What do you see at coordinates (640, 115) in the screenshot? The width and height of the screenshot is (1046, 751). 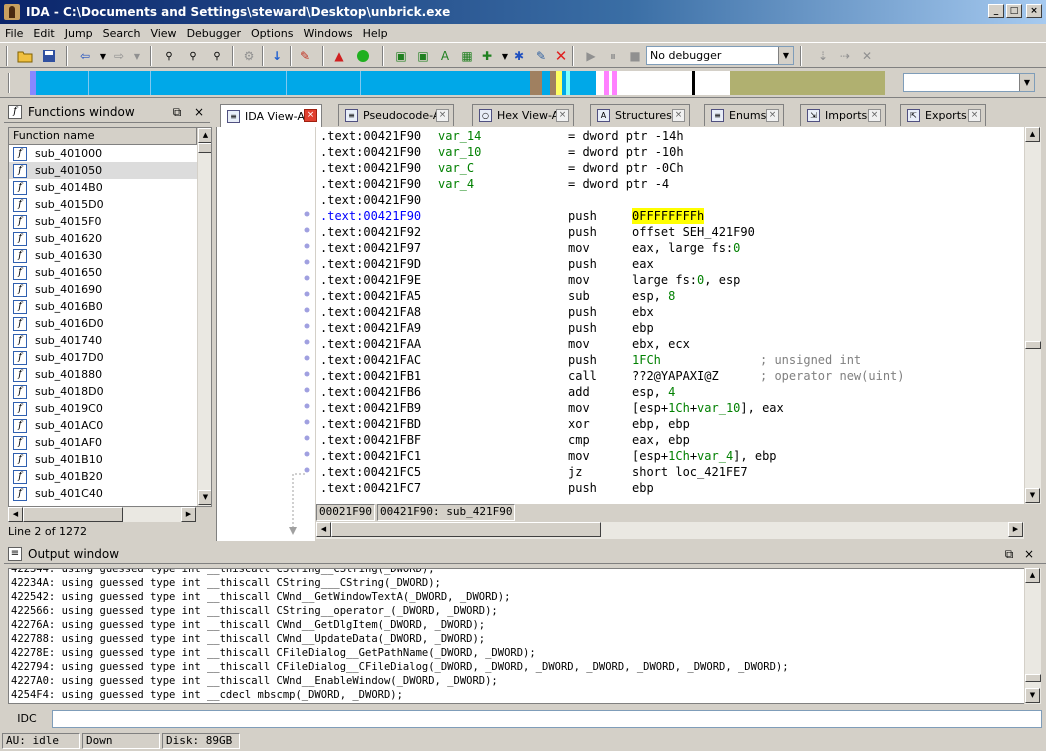 I see `tab-structures: A Structures ×` at bounding box center [640, 115].